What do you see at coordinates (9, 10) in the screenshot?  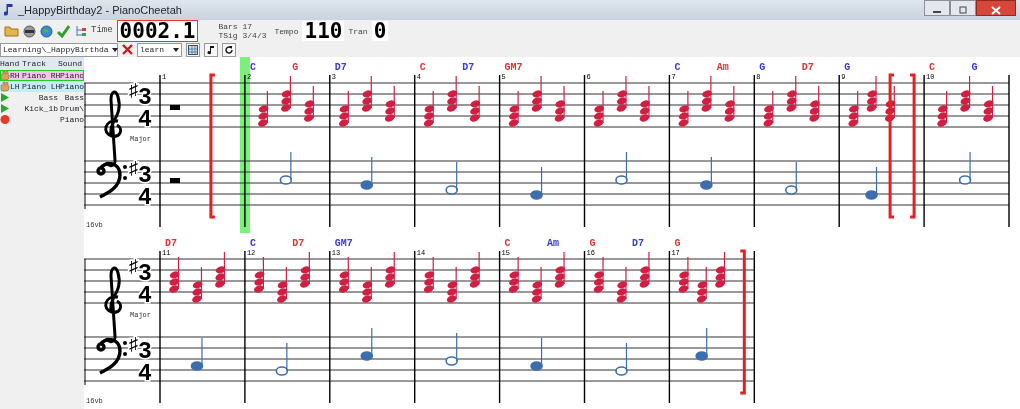 I see `music-note-icon` at bounding box center [9, 10].